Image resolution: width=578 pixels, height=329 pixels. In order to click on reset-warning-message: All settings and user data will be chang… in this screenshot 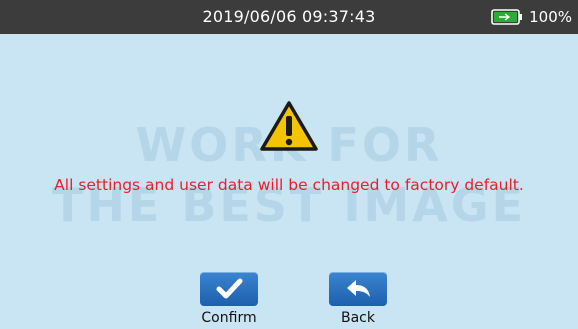, I will do `click(289, 185)`.